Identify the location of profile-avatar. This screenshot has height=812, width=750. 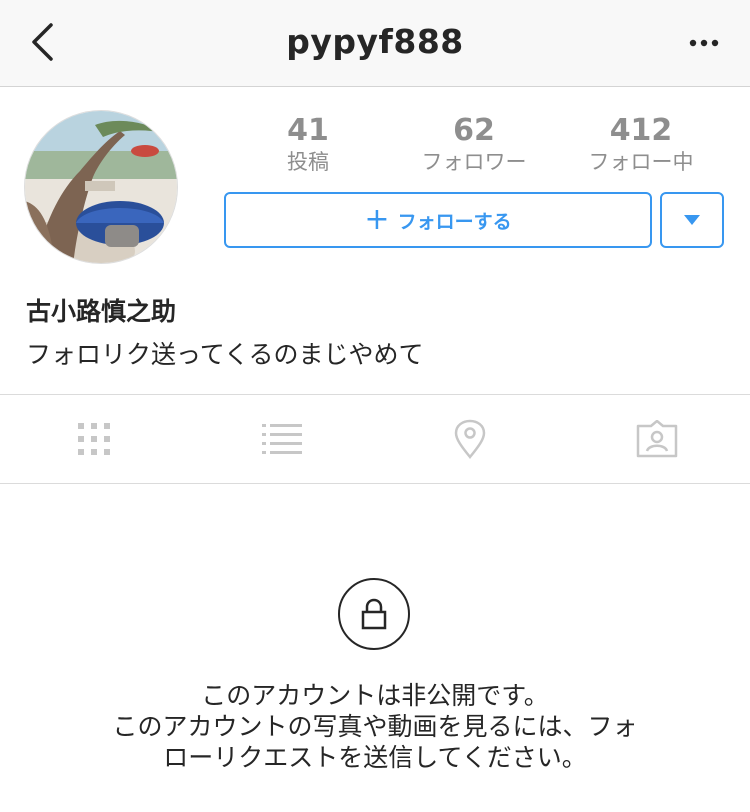
(101, 187).